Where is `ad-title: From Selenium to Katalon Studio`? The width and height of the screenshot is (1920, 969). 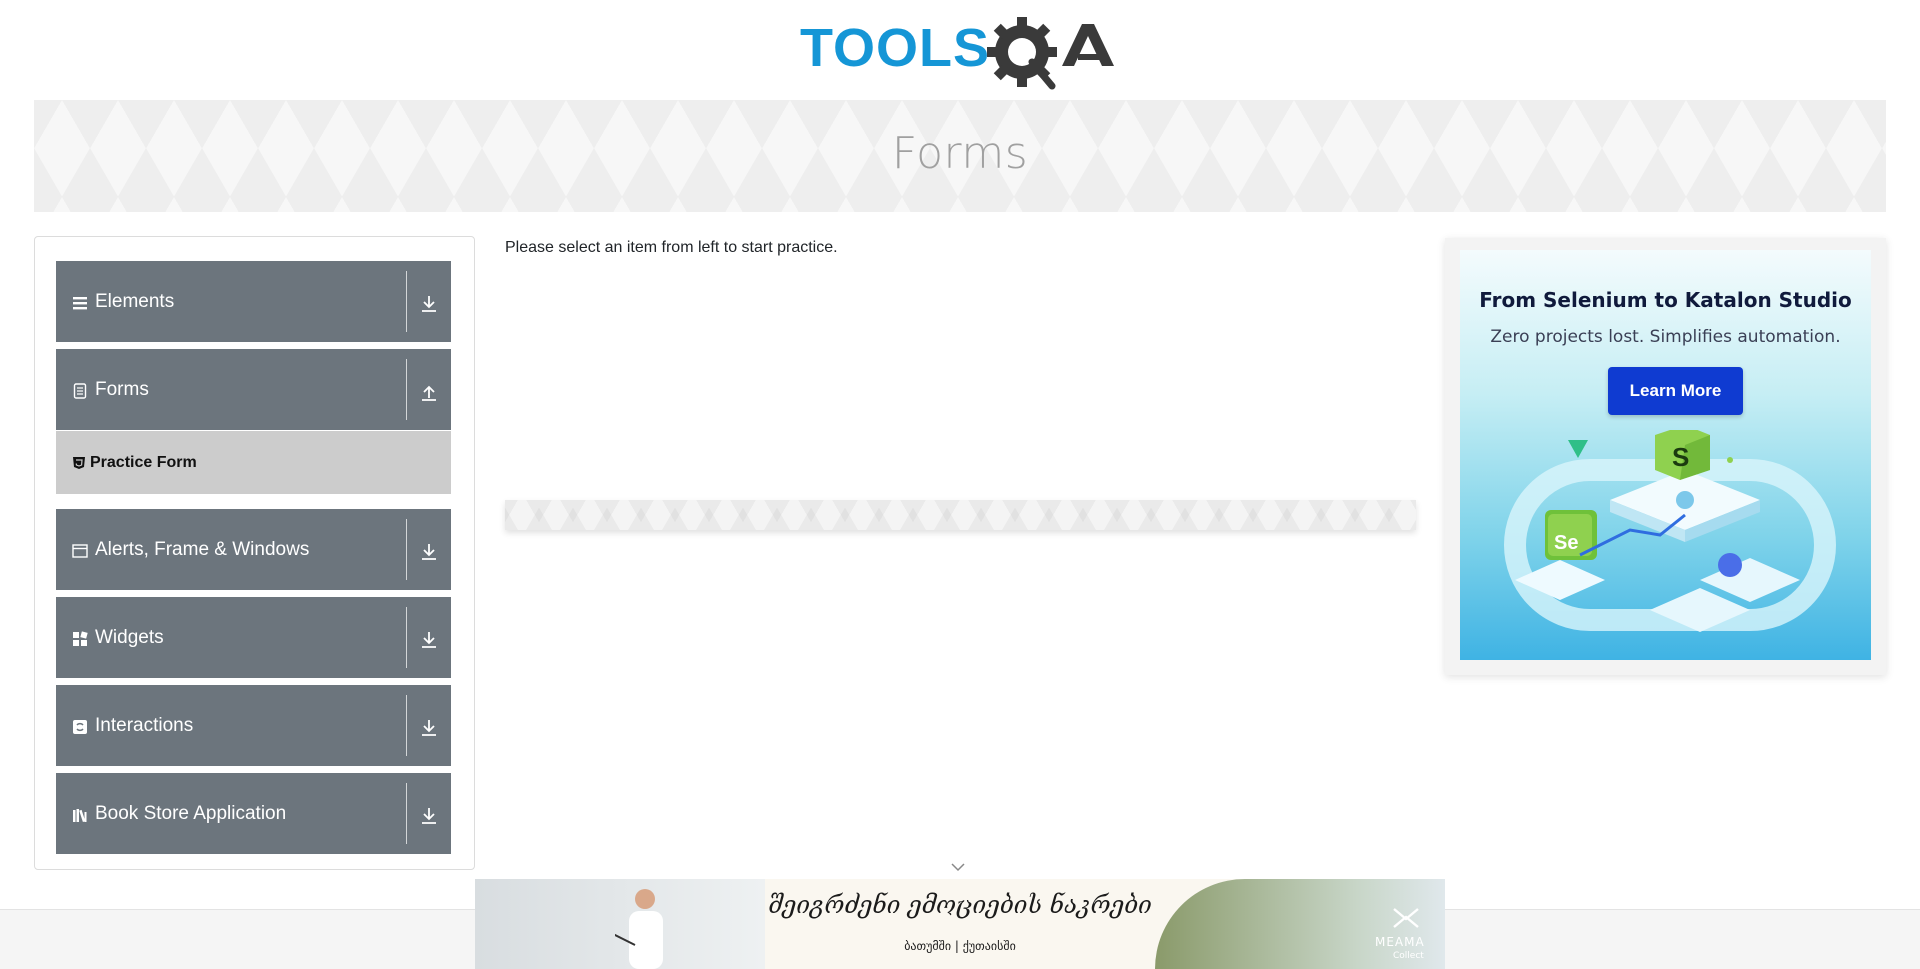 ad-title: From Selenium to Katalon Studio is located at coordinates (1665, 300).